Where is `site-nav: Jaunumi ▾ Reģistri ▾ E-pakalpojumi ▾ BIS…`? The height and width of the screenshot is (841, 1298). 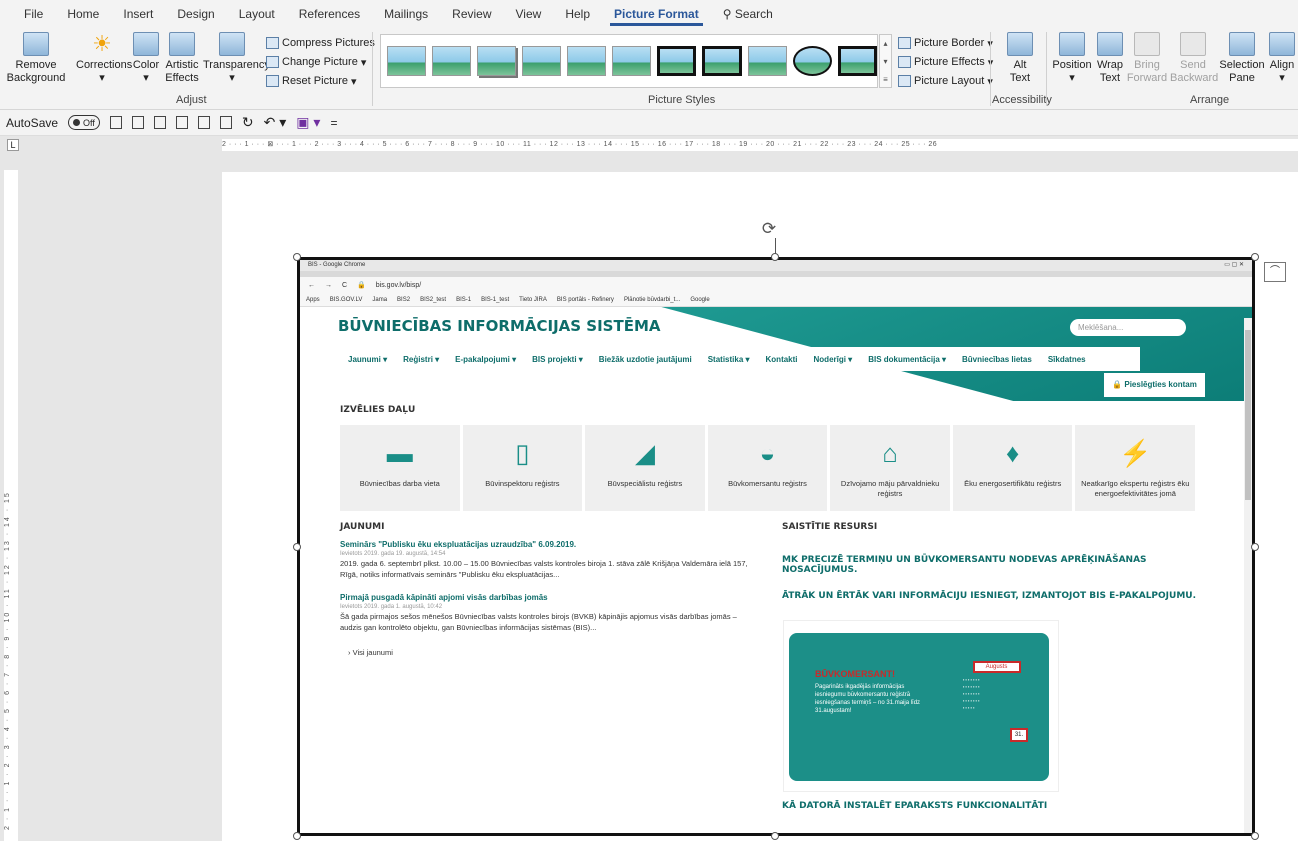
site-nav: Jaunumi ▾ Reģistri ▾ E-pakalpojumi ▾ BIS… is located at coordinates (740, 359).